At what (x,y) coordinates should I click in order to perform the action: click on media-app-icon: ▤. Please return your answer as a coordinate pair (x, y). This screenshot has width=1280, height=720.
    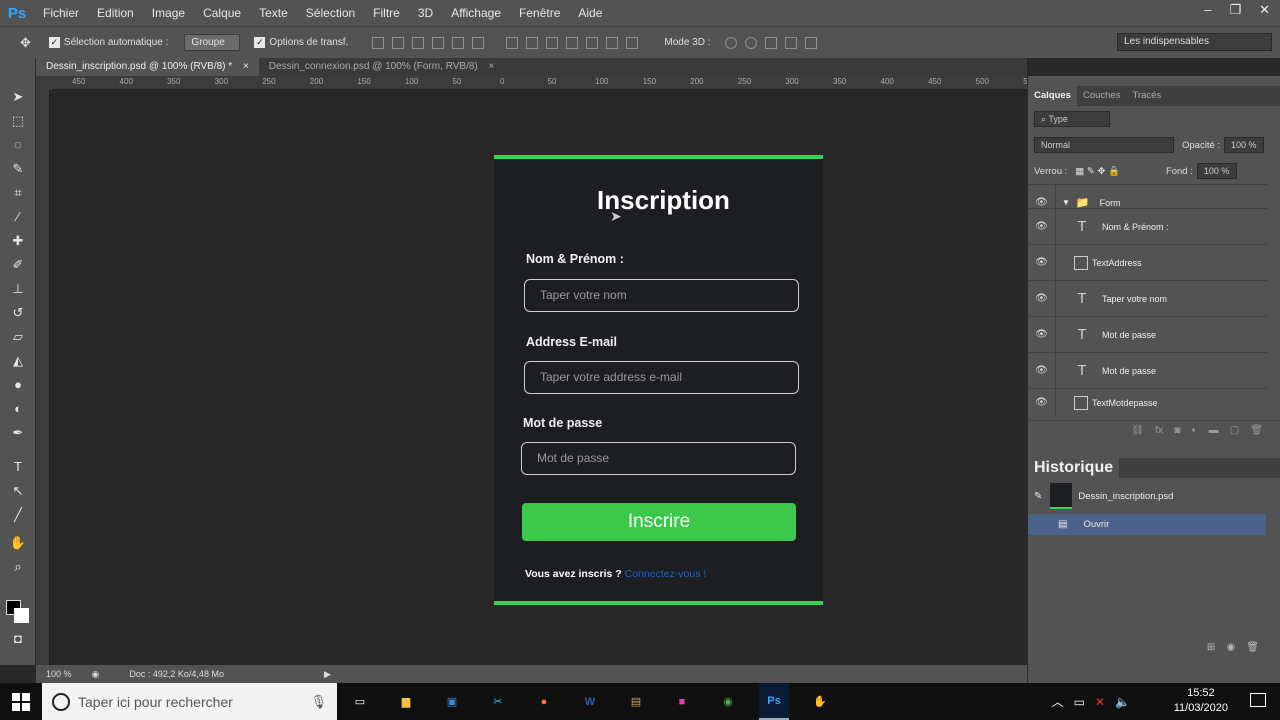
    Looking at the image, I should click on (636, 701).